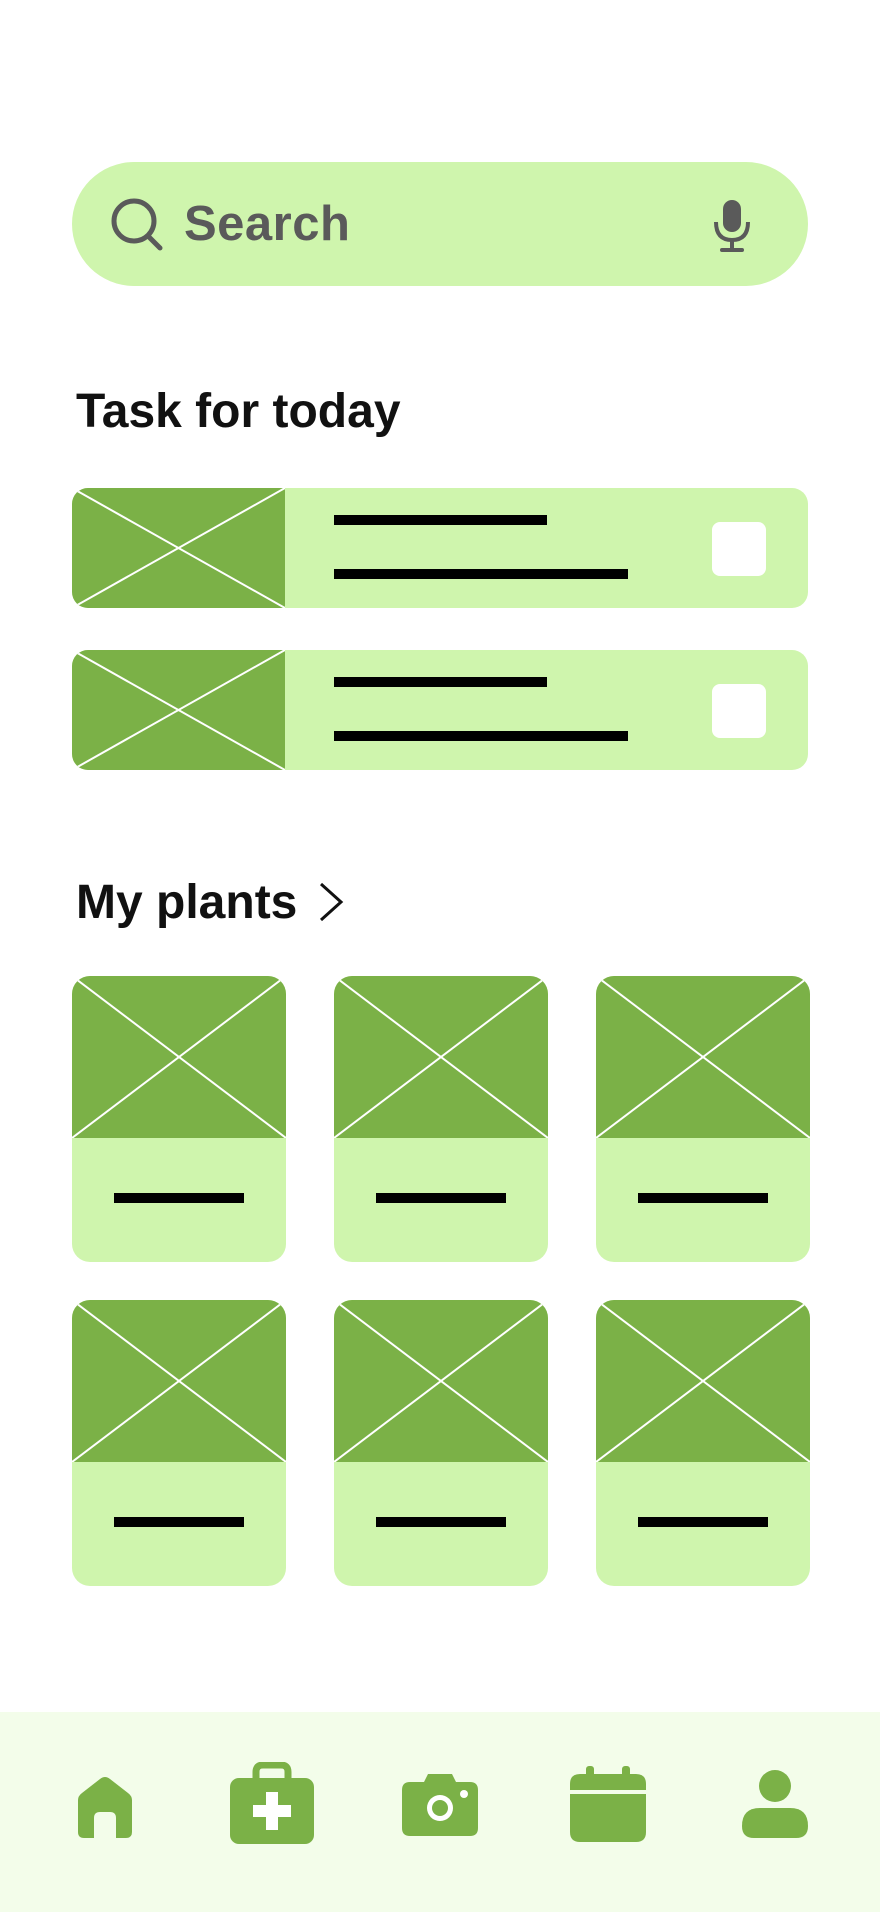 This screenshot has width=880, height=1912. What do you see at coordinates (187, 902) in the screenshot?
I see `plants-section-title: My plants` at bounding box center [187, 902].